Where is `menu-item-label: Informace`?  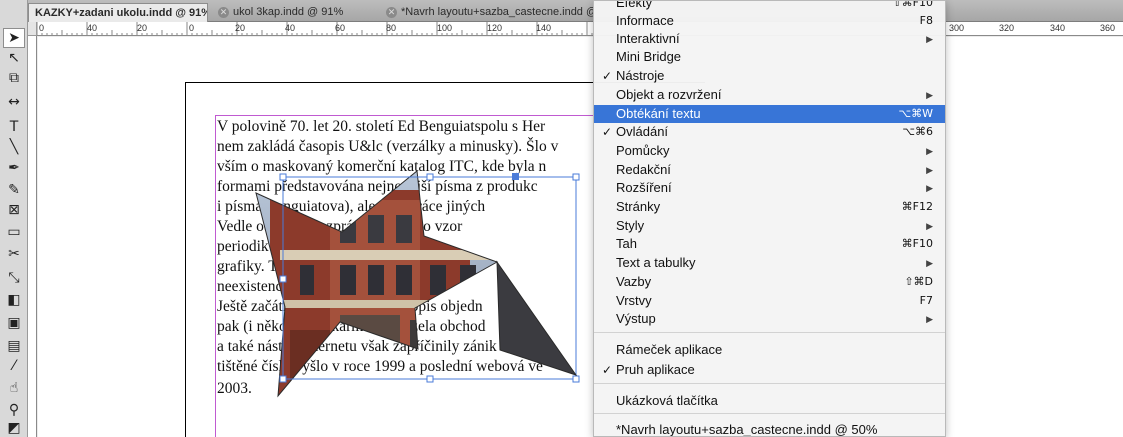 menu-item-label: Informace is located at coordinates (645, 20).